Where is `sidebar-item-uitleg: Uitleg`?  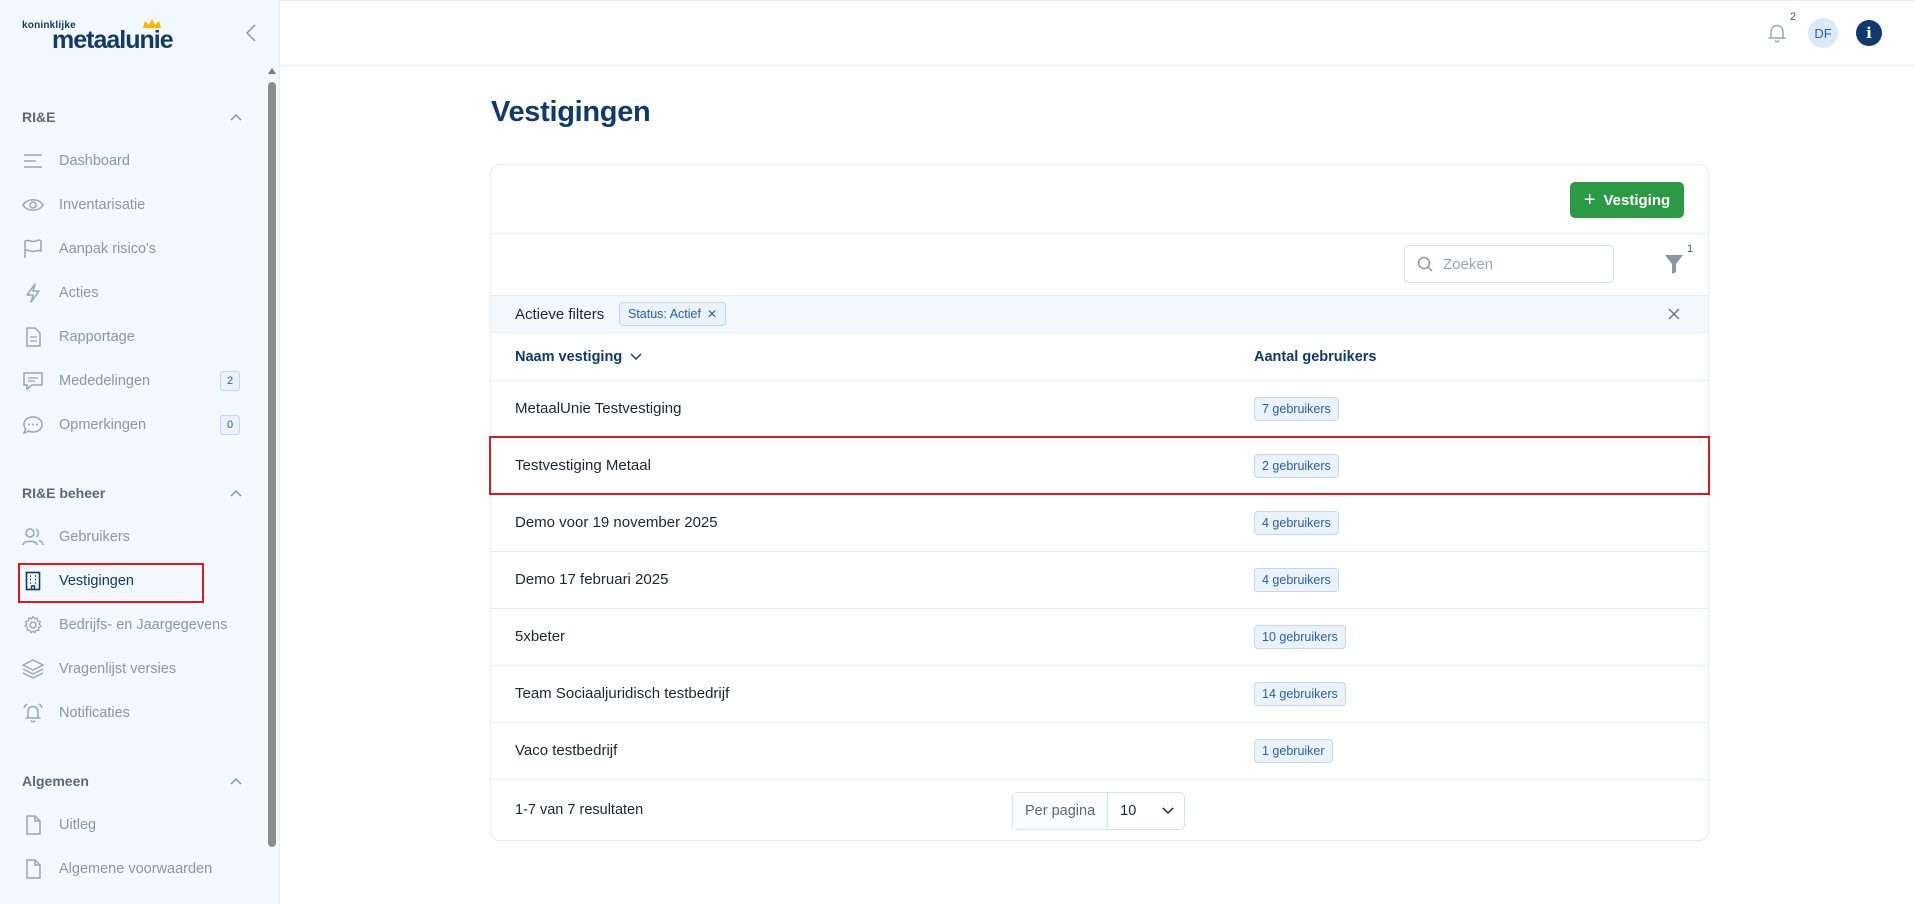
sidebar-item-uitleg: Uitleg is located at coordinates (130, 825).